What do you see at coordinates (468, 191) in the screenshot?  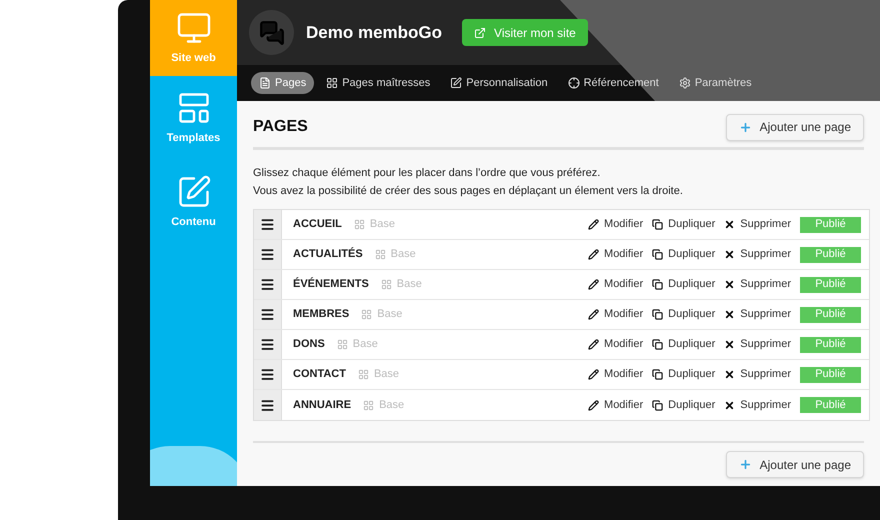 I see `instruction-text: Vous avez la possibilité de créer des sous pages en déplaçant un élement vers la droite.` at bounding box center [468, 191].